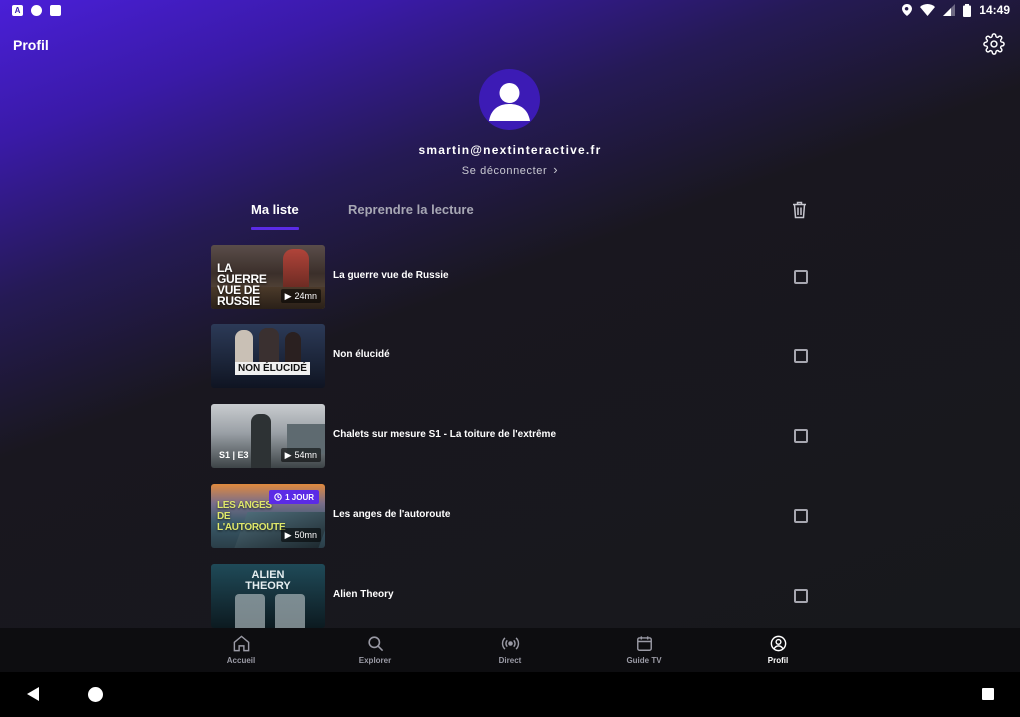 Image resolution: width=1020 pixels, height=717 pixels. Describe the element at coordinates (988, 694) in the screenshot. I see `recent-apps-button` at that location.